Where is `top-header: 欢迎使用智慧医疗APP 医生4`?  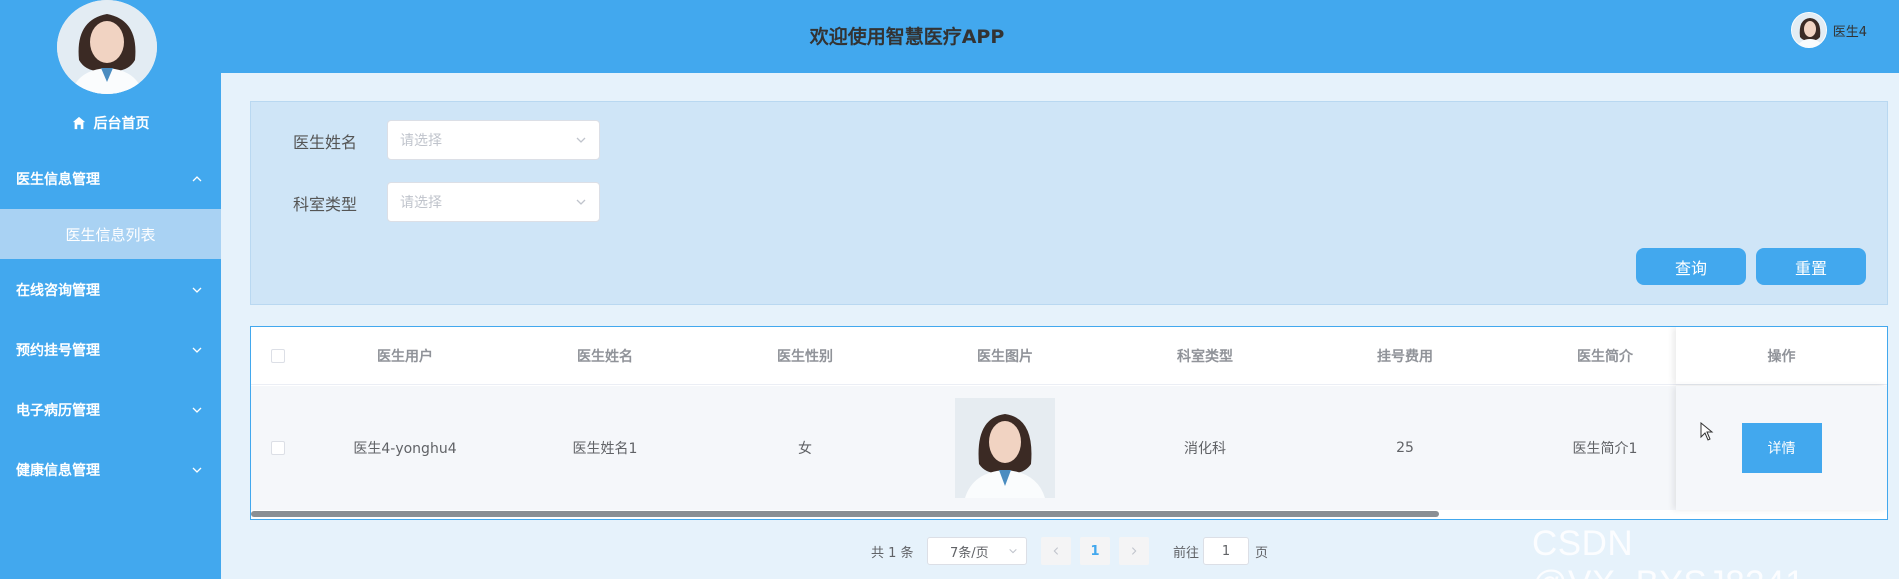
top-header: 欢迎使用智慧医疗APP 医生4 is located at coordinates (1060, 36).